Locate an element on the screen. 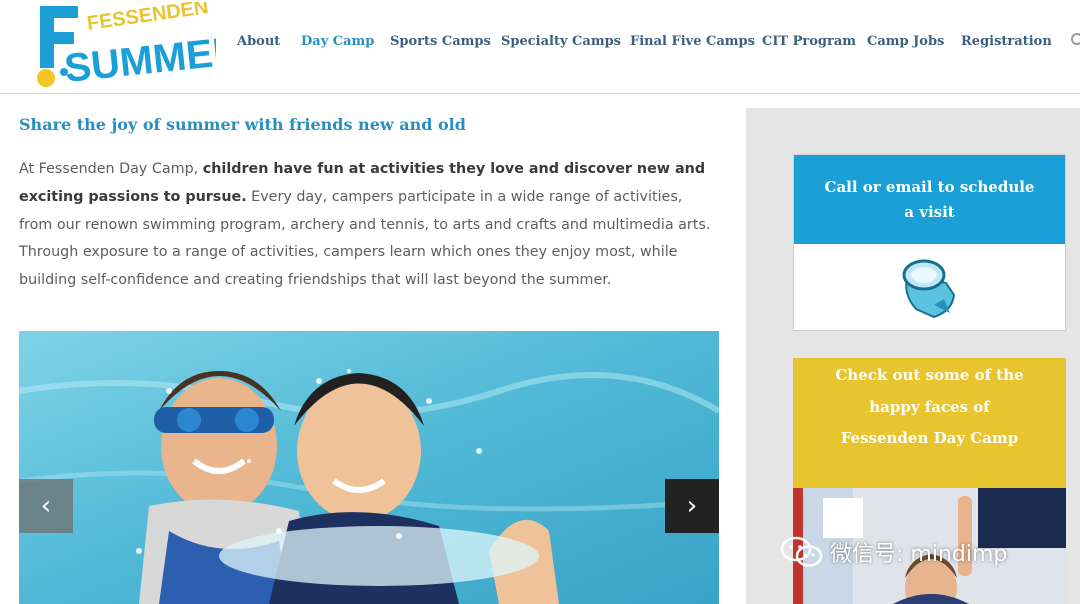 The width and height of the screenshot is (1080, 604). watermark-text: 微信号: mindimp is located at coordinates (919, 554).